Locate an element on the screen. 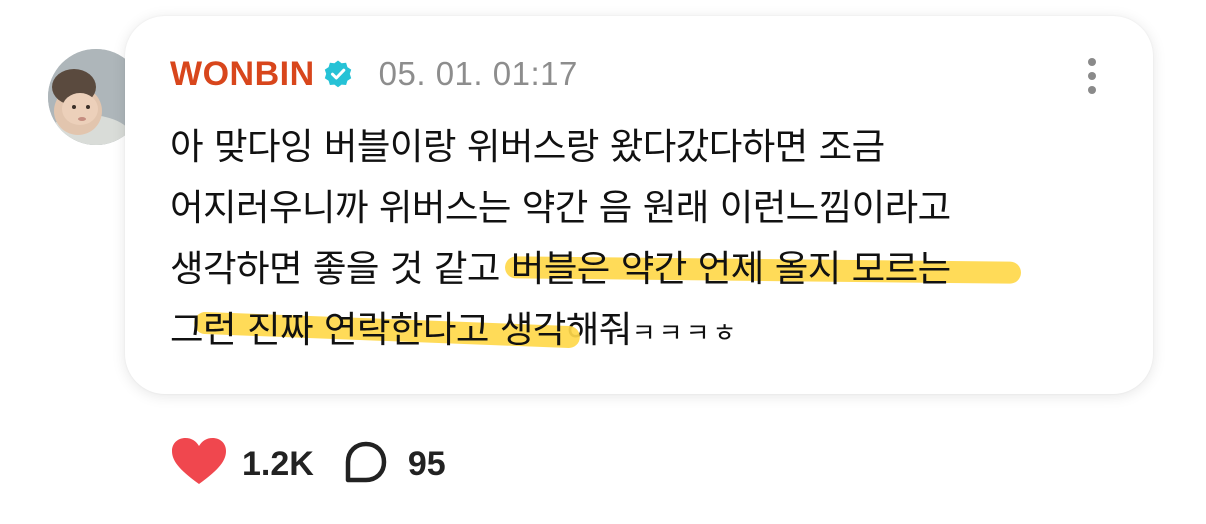 This screenshot has height=524, width=1206. reactions-bar: 1.2K 95 is located at coordinates (309, 464).